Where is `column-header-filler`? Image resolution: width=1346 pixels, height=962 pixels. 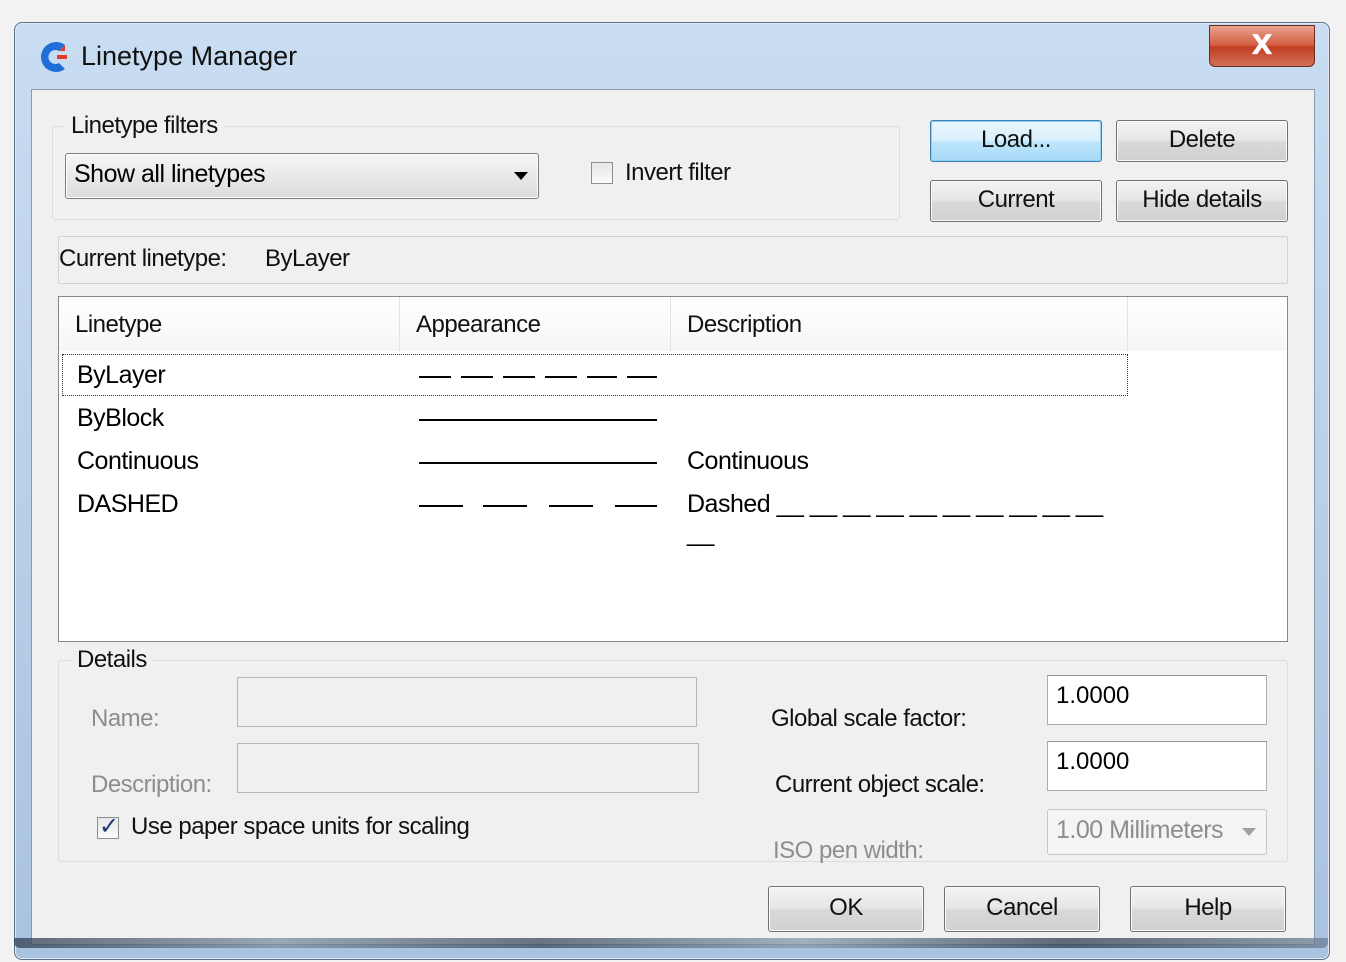
column-header-filler is located at coordinates (1207, 324).